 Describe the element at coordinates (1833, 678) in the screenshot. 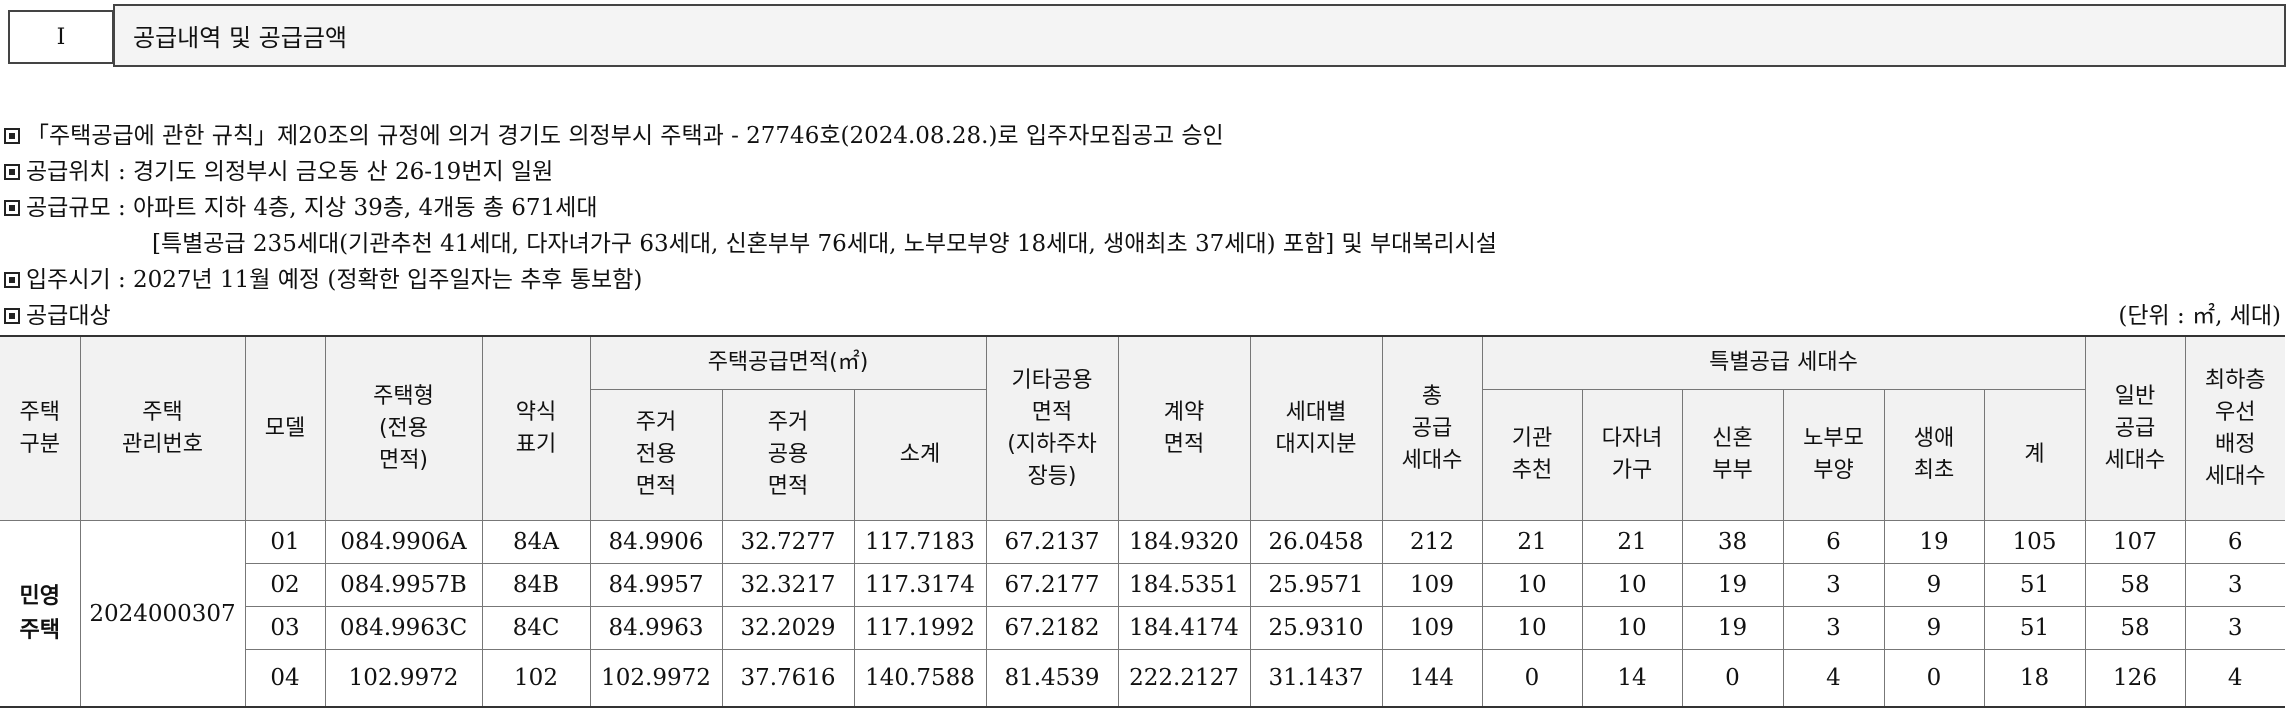

I see `cell-elderly: 4` at that location.